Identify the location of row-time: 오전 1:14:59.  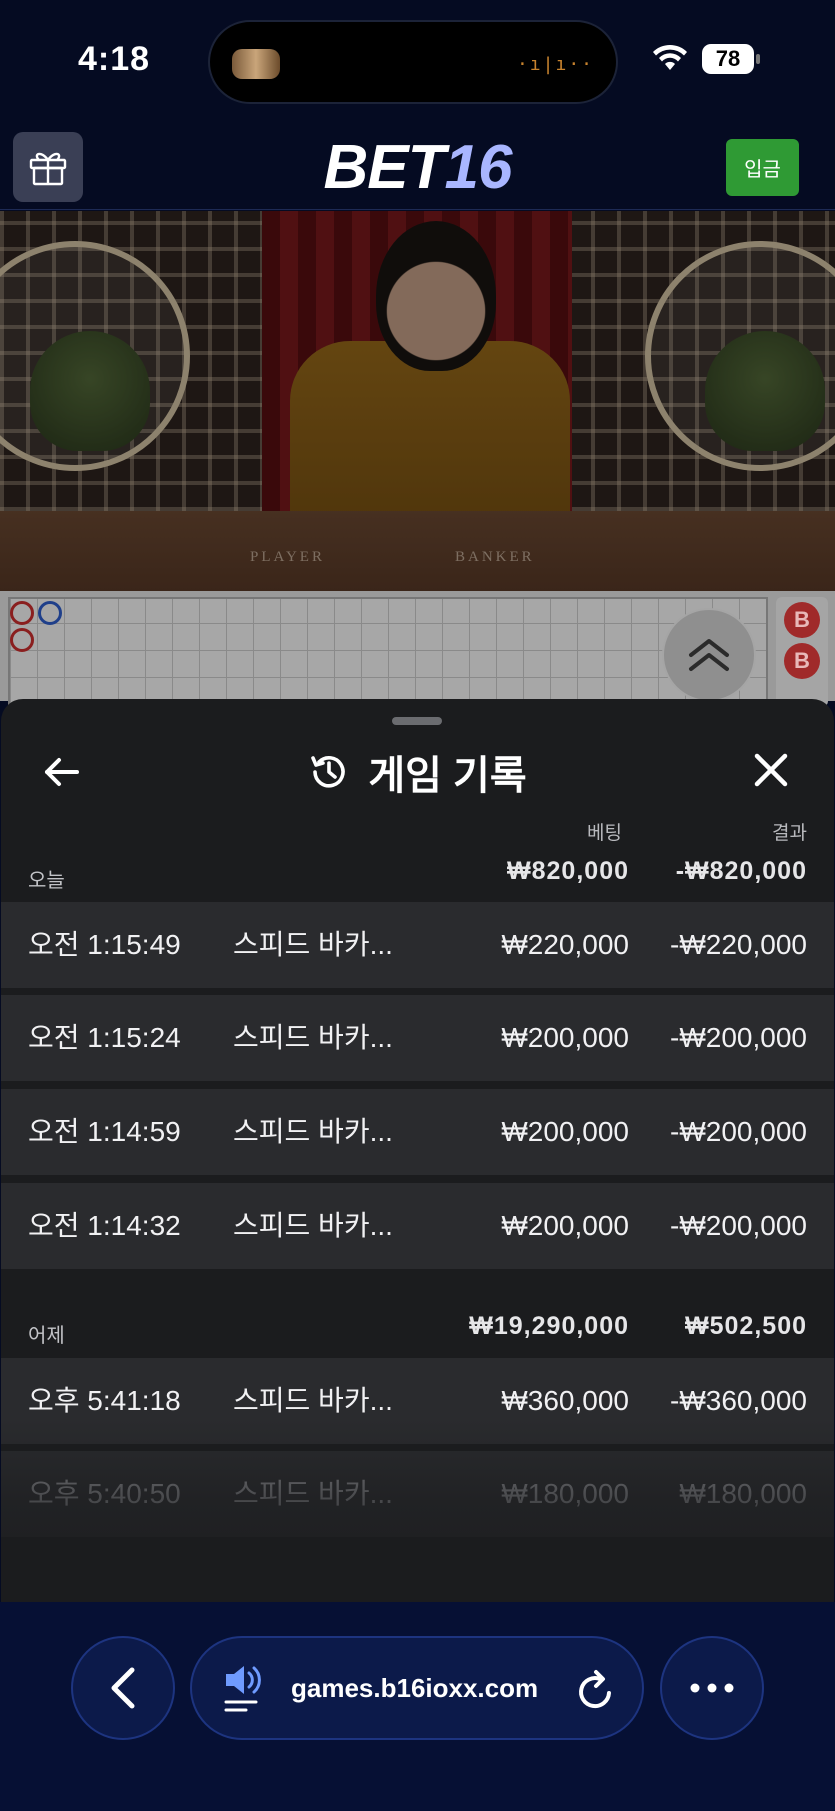
(104, 1131).